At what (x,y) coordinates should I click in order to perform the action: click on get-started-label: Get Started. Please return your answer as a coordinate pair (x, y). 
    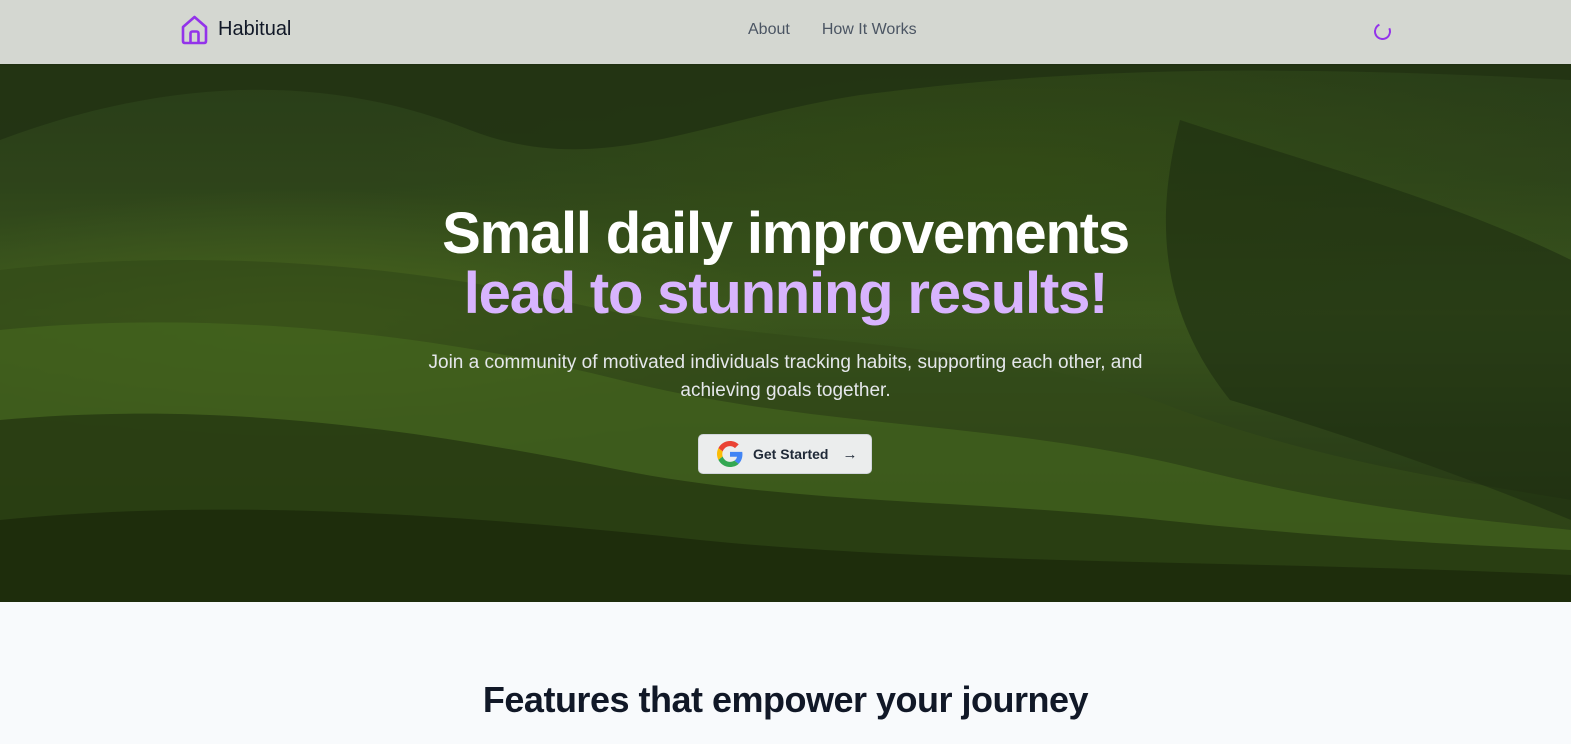
    Looking at the image, I should click on (791, 454).